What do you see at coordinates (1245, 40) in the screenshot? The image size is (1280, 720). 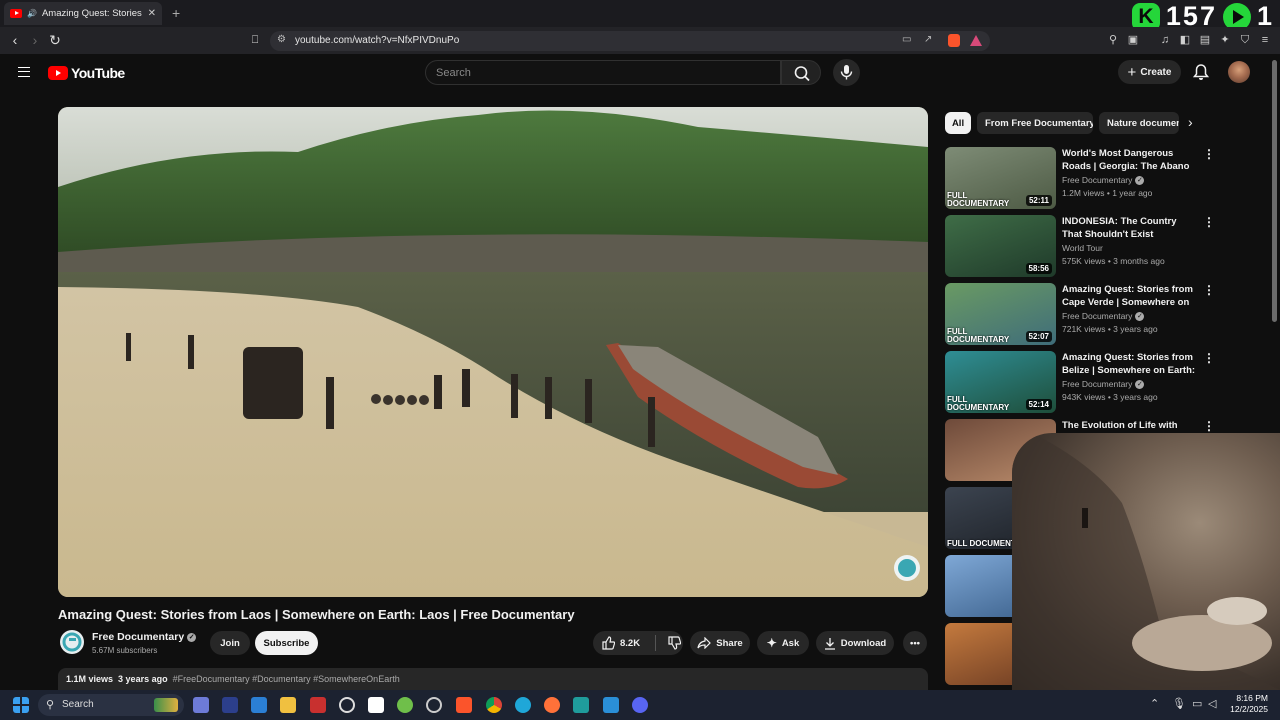 I see `vpn-icon: ⛉` at bounding box center [1245, 40].